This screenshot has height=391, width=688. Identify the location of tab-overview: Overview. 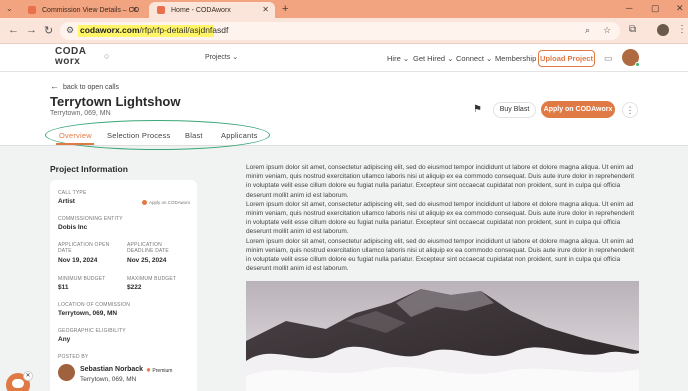
(75, 135).